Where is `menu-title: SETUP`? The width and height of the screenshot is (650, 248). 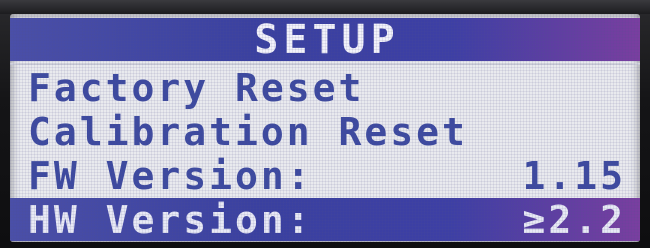 menu-title: SETUP is located at coordinates (327, 39).